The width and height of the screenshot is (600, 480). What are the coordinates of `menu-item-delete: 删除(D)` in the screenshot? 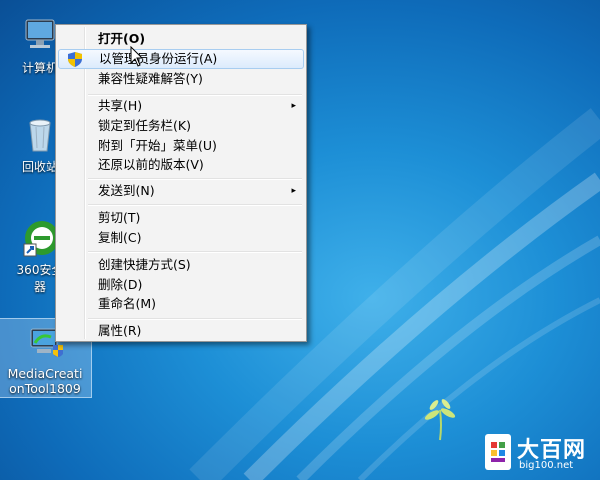 It's located at (181, 285).